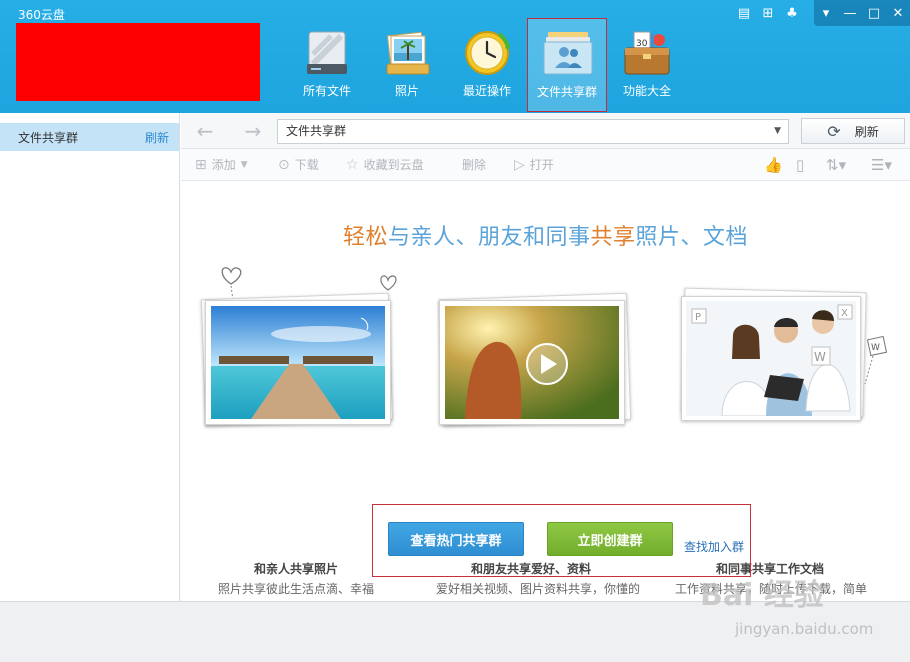 The height and width of the screenshot is (662, 910). What do you see at coordinates (48, 137) in the screenshot?
I see `sidebar-item-label: 文件共享群` at bounding box center [48, 137].